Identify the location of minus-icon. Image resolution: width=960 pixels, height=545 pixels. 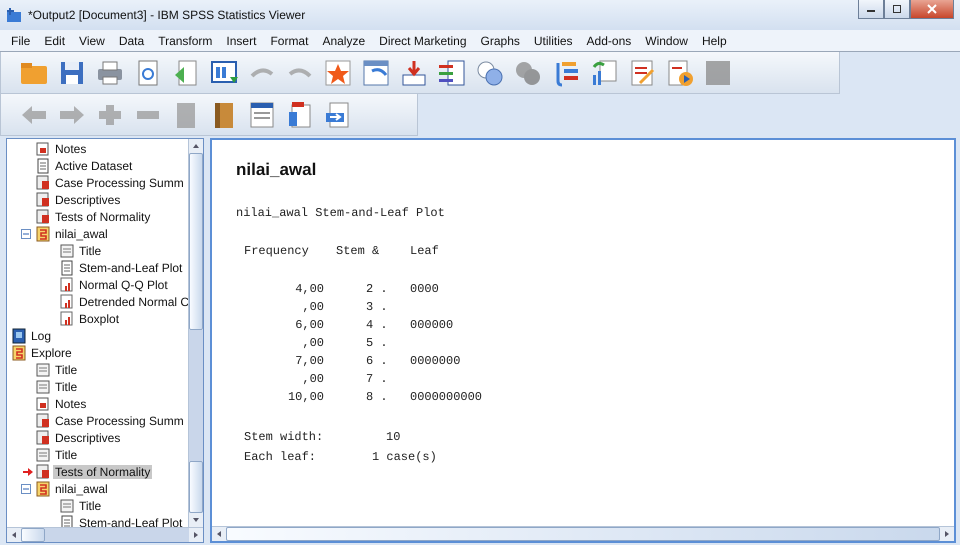
(148, 114).